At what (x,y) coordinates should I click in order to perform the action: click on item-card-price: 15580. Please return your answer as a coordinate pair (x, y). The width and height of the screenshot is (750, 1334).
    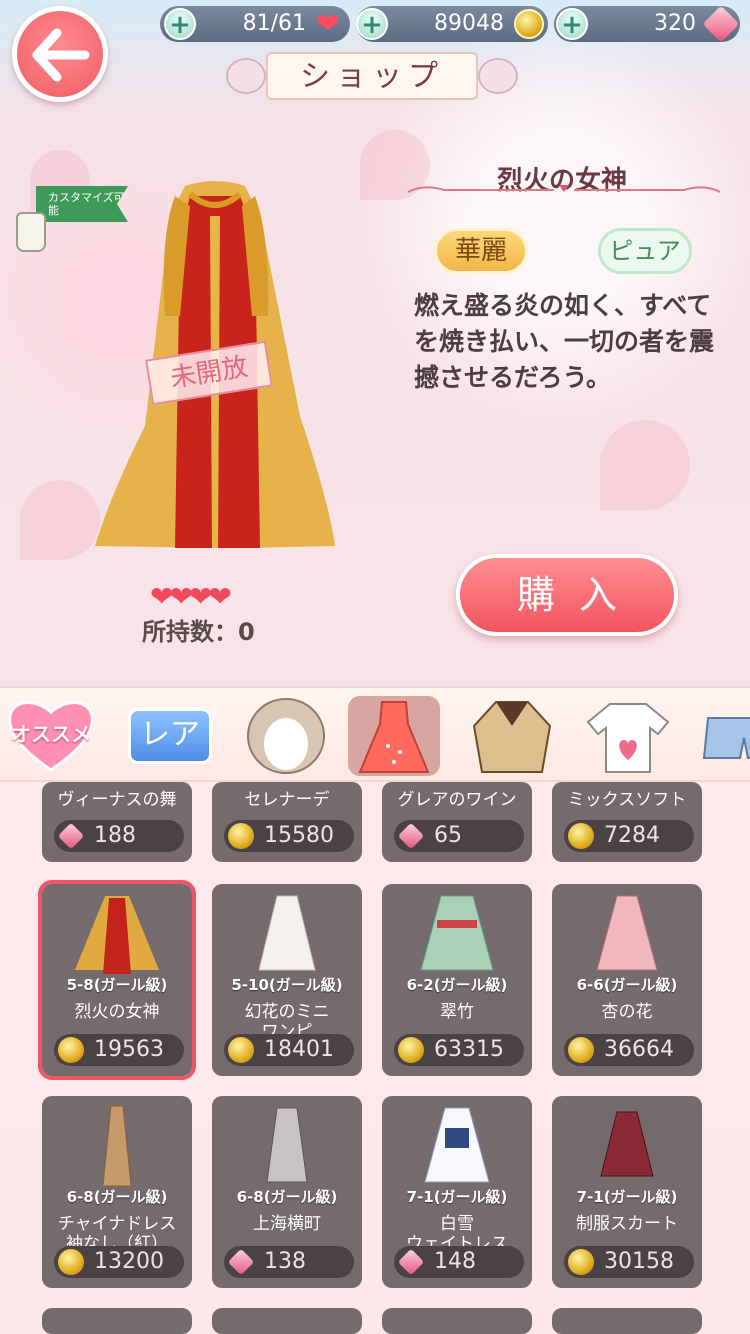
    Looking at the image, I should click on (289, 836).